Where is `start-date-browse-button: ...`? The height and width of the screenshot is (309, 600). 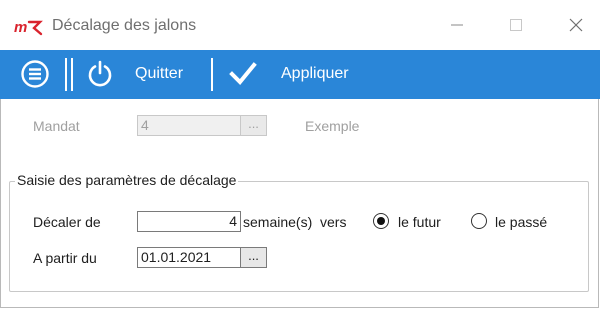
start-date-browse-button: ... is located at coordinates (253, 257).